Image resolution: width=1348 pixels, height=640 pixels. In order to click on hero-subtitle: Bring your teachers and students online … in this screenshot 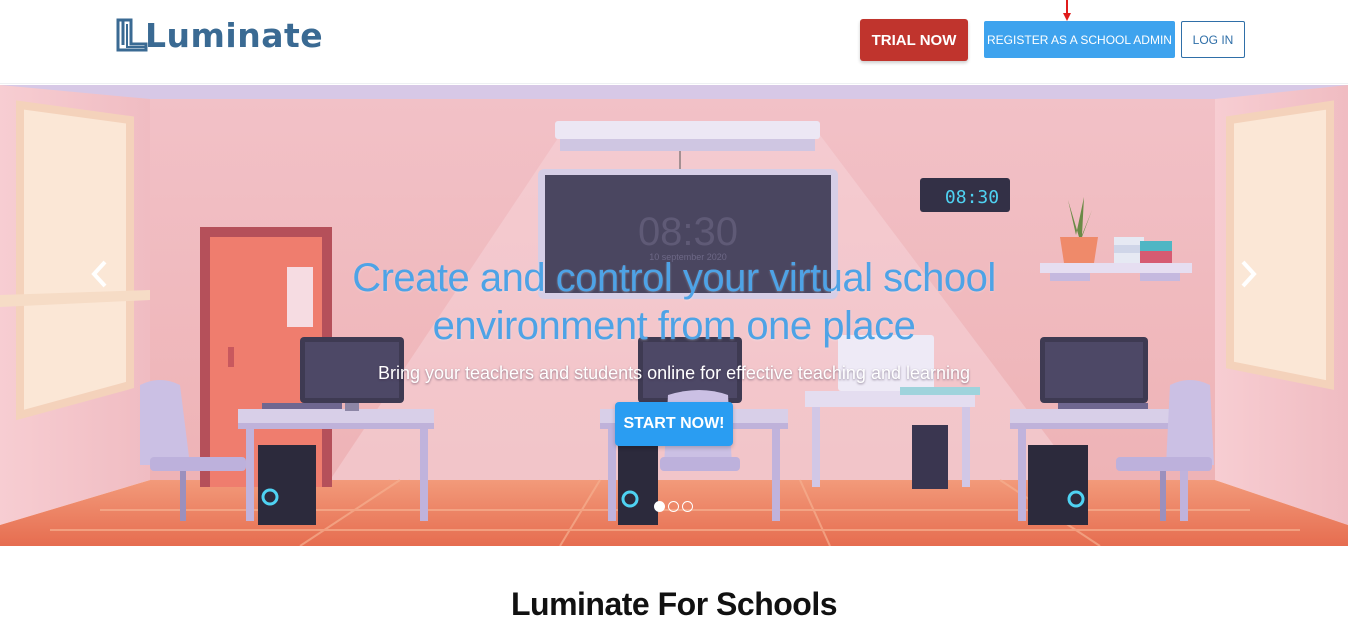, I will do `click(674, 373)`.